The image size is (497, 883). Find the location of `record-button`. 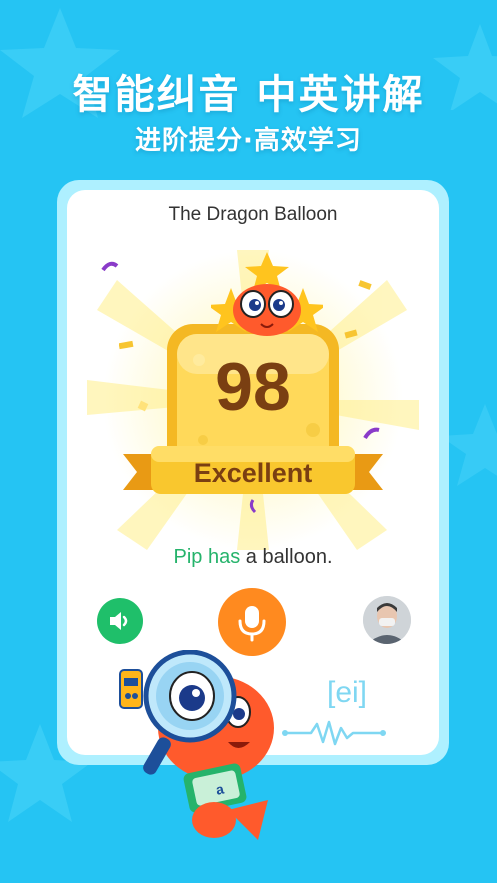

record-button is located at coordinates (252, 622).